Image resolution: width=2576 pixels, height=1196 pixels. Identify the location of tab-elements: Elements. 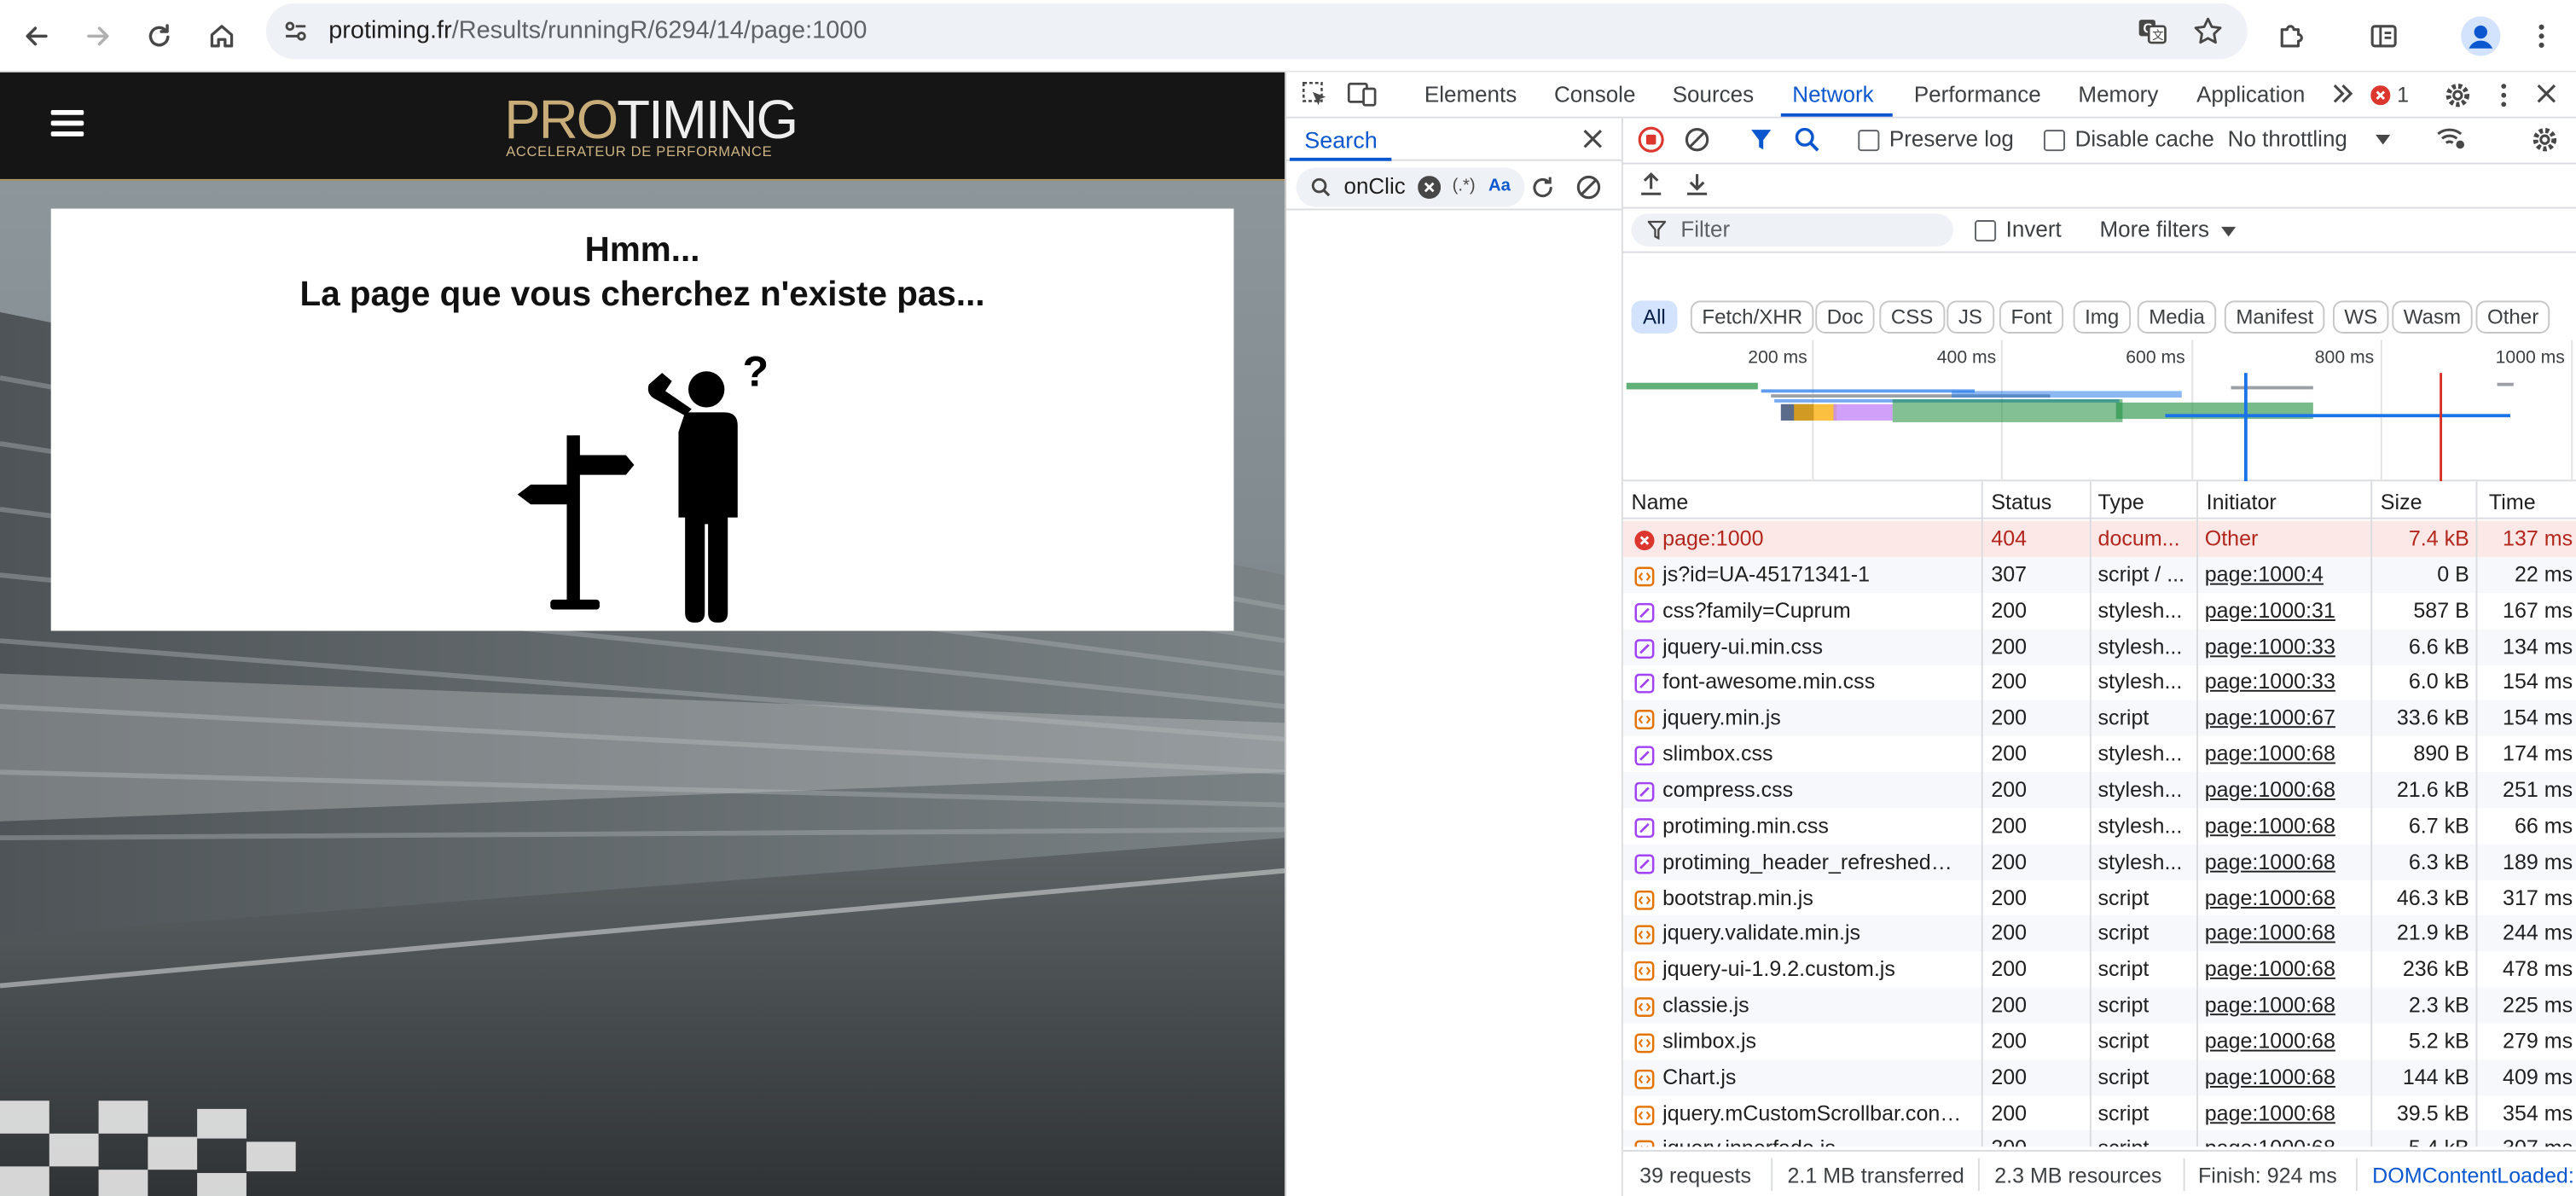
(1470, 94).